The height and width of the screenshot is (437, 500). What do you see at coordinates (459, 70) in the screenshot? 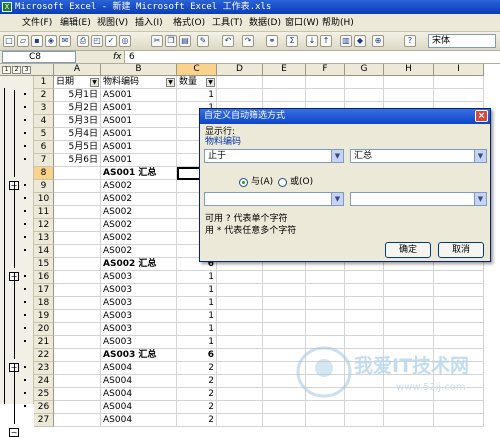
I see `column-header-i: I` at bounding box center [459, 70].